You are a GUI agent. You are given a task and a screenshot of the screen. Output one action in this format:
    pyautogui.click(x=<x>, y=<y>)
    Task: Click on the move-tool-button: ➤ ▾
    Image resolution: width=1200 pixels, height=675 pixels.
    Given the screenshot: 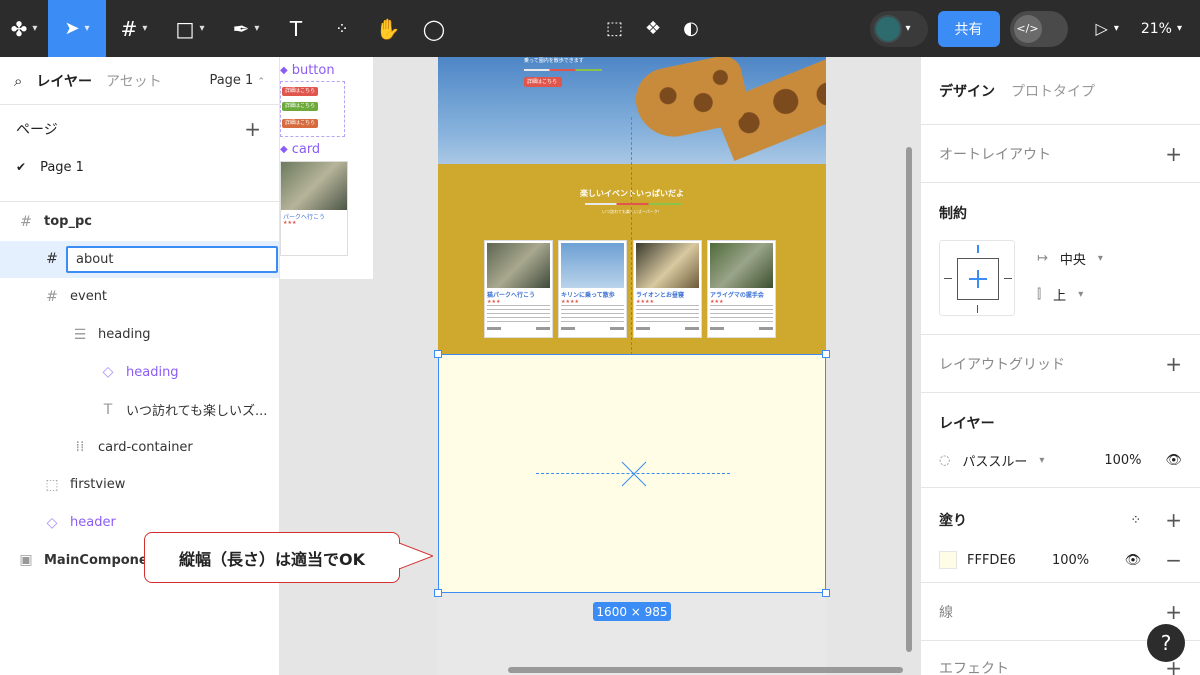 What is the action you would take?
    pyautogui.click(x=77, y=28)
    